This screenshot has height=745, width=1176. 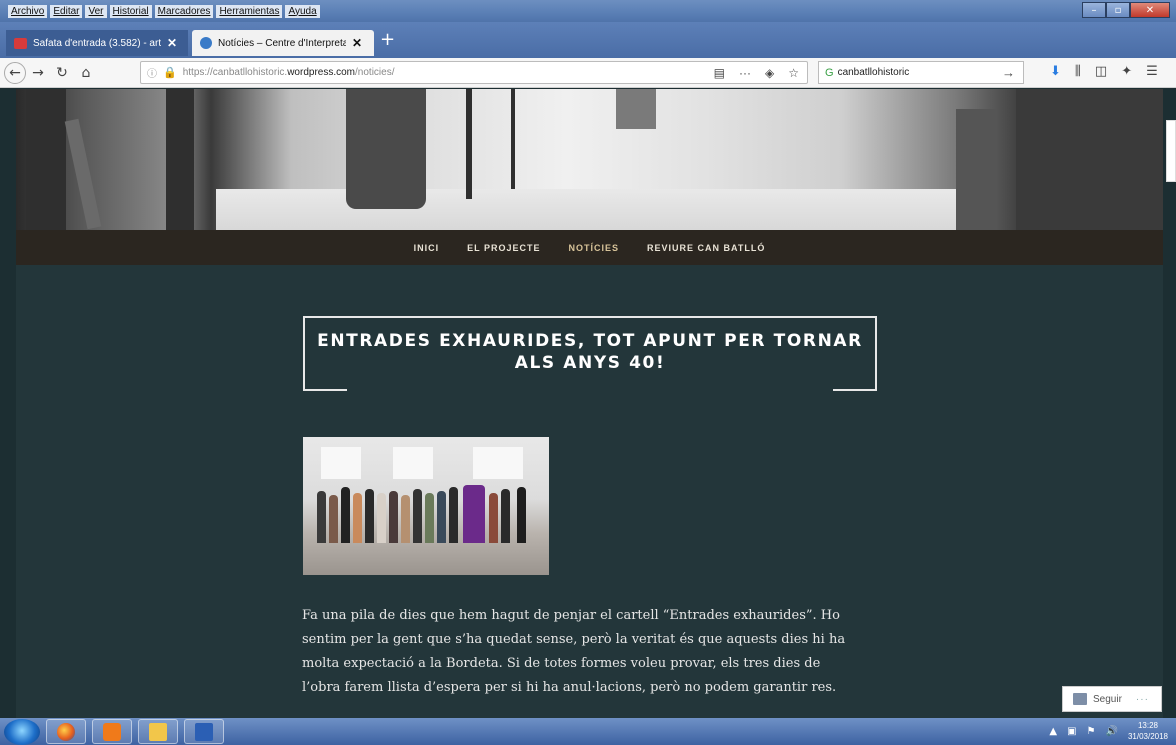 I want to click on reader-view-icon: ▤, so click(x=719, y=73).